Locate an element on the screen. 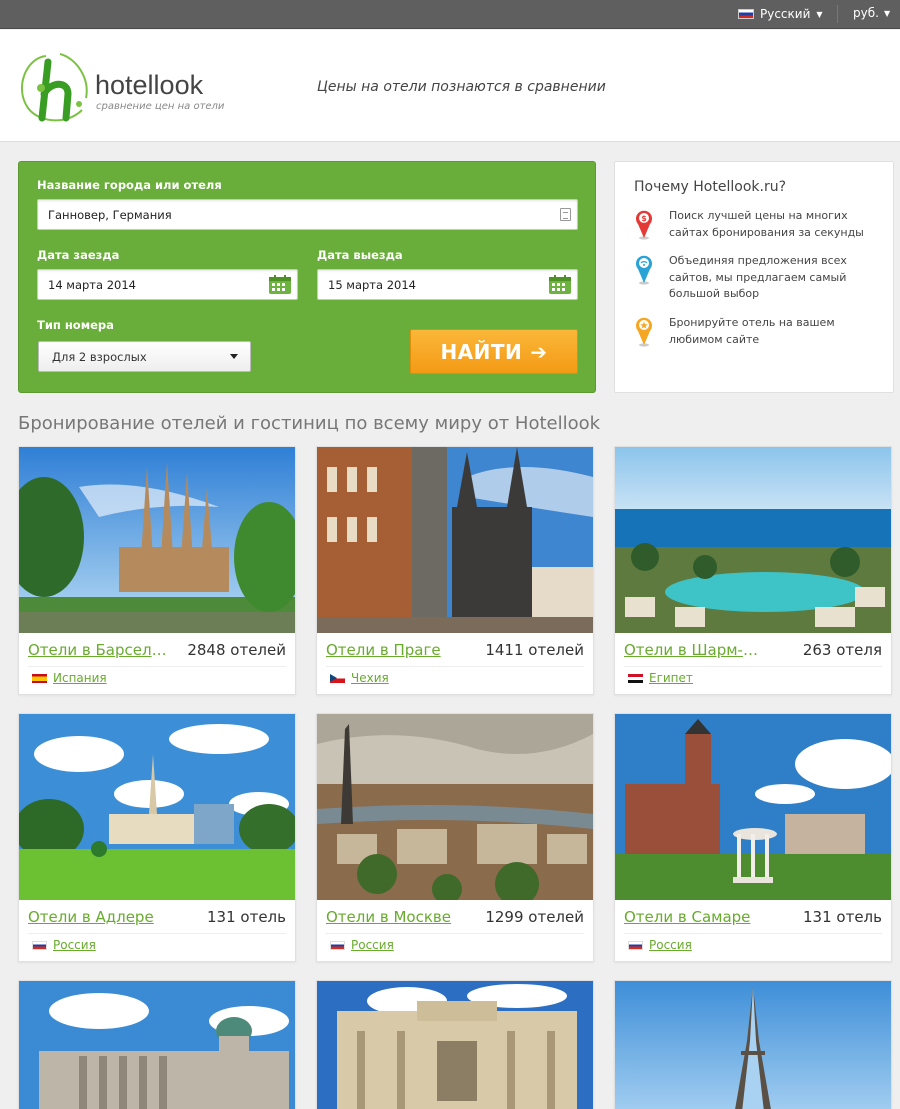 This screenshot has height=1109, width=900. city-card: Отели в Самаре 131 отель Россия is located at coordinates (753, 837).